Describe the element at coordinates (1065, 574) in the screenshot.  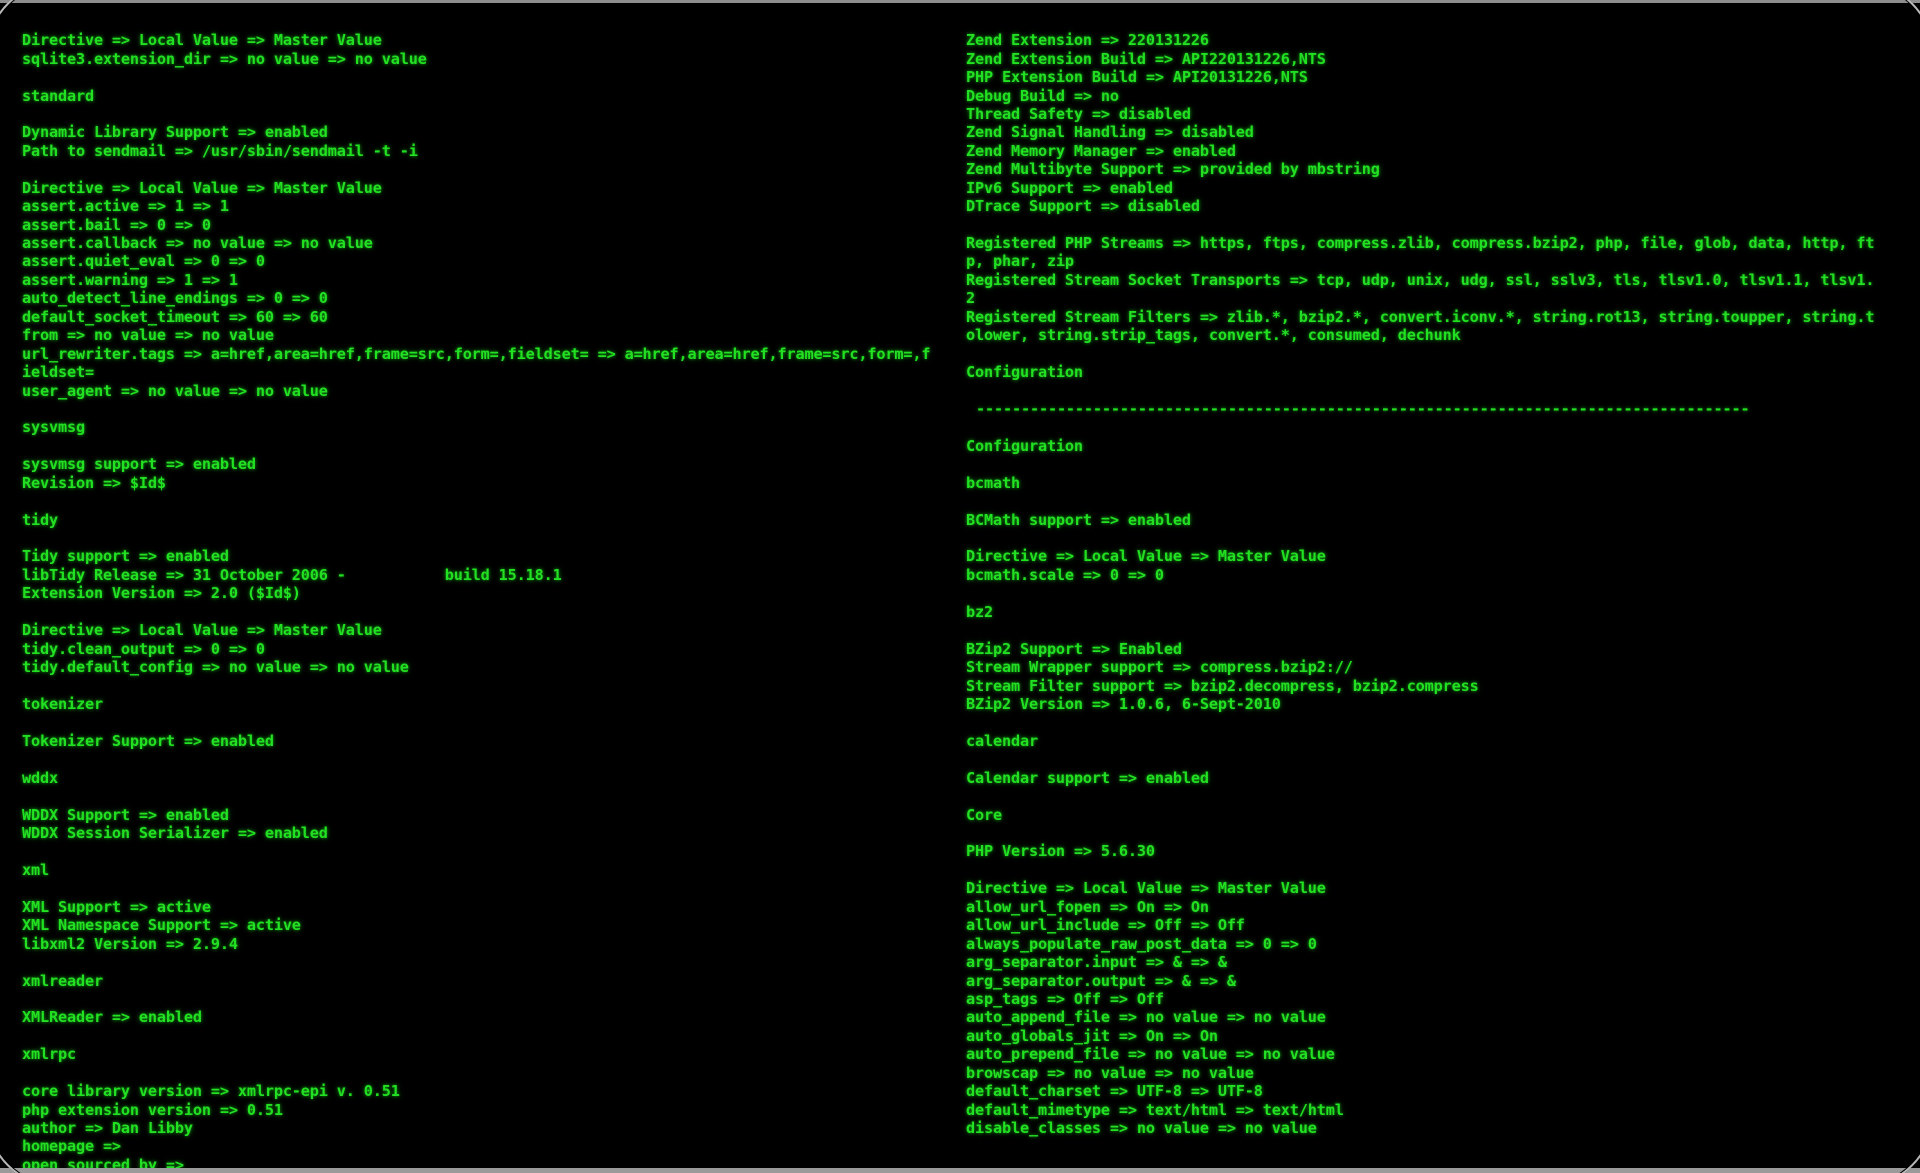
I see `output-line: bcmath.scale => 0 => 0` at that location.